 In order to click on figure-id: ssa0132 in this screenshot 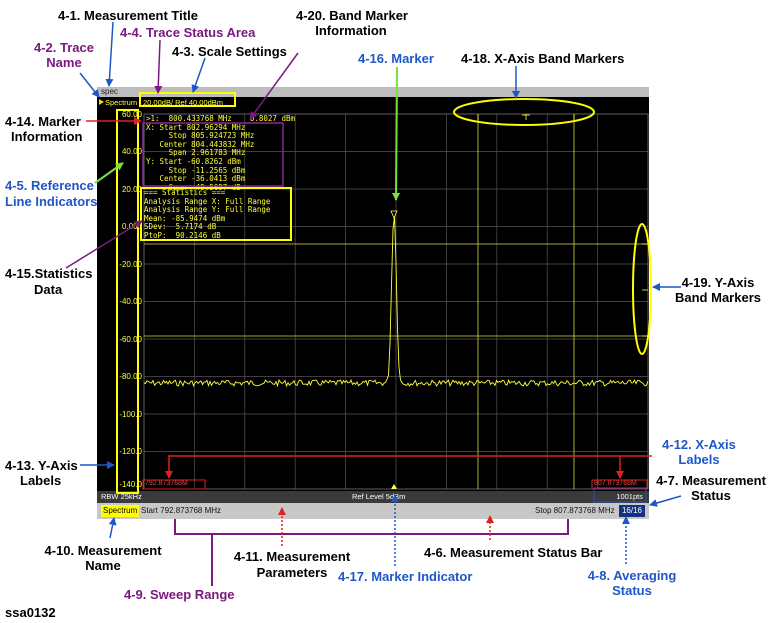, I will do `click(30, 612)`.